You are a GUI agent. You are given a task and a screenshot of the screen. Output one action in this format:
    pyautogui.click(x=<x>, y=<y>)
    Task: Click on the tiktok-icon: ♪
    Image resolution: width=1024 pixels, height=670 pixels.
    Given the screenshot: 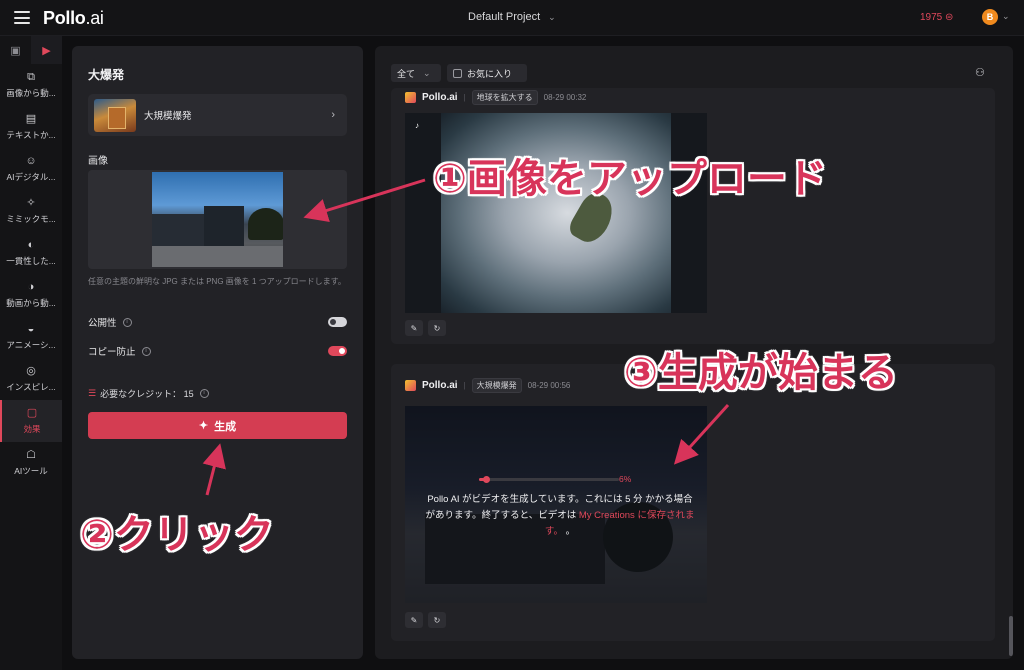 What is the action you would take?
    pyautogui.click(x=417, y=125)
    